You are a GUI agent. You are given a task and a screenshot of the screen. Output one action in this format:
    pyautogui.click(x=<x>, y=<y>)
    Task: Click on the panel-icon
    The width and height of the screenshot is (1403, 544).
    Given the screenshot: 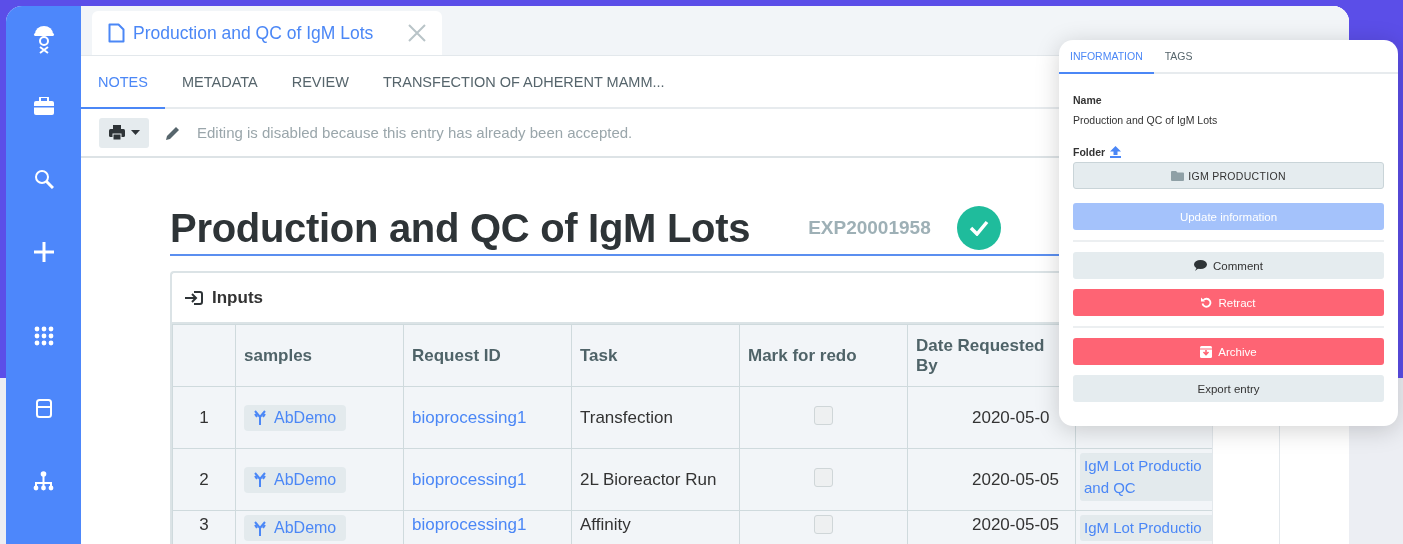 What is the action you would take?
    pyautogui.click(x=43, y=408)
    